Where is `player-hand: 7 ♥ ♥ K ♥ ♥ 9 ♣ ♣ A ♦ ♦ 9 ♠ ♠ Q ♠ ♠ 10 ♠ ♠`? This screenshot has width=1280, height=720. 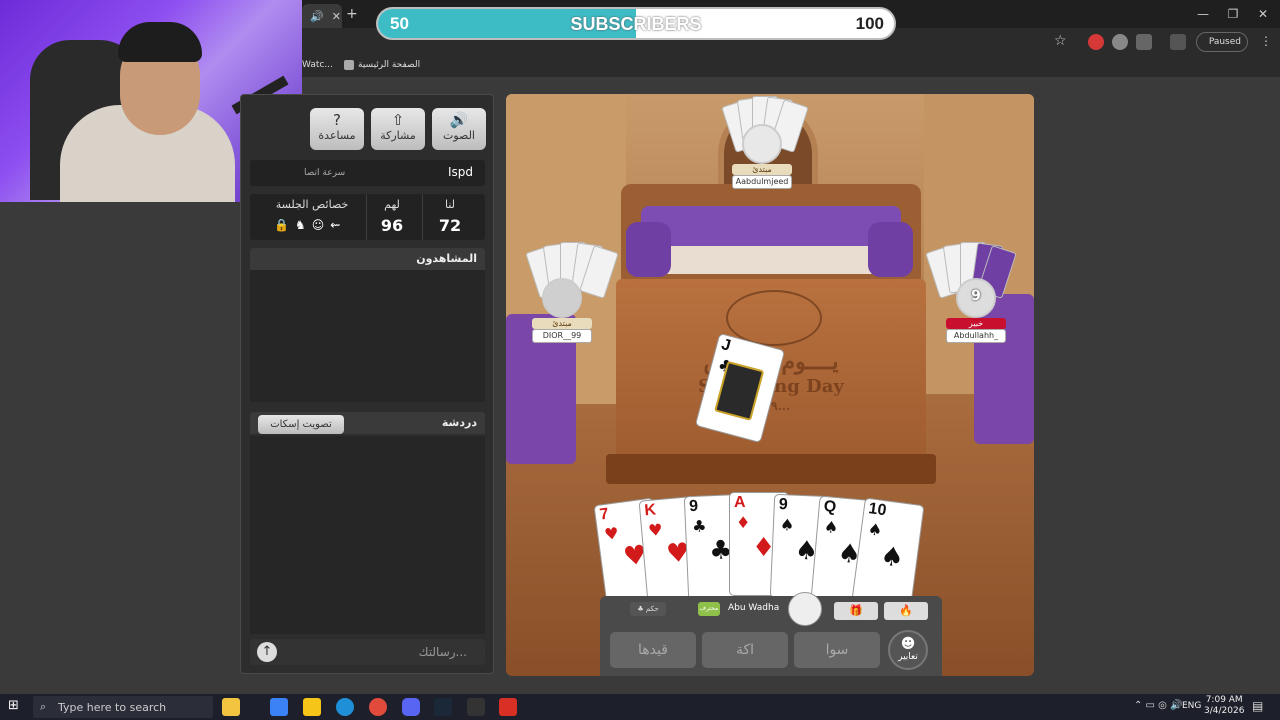
player-hand: 7 ♥ ♥ K ♥ ♥ 9 ♣ ♣ A ♦ ♦ 9 ♠ ♠ Q ♠ ♠ 10 ♠ ♠ is located at coordinates (769, 548).